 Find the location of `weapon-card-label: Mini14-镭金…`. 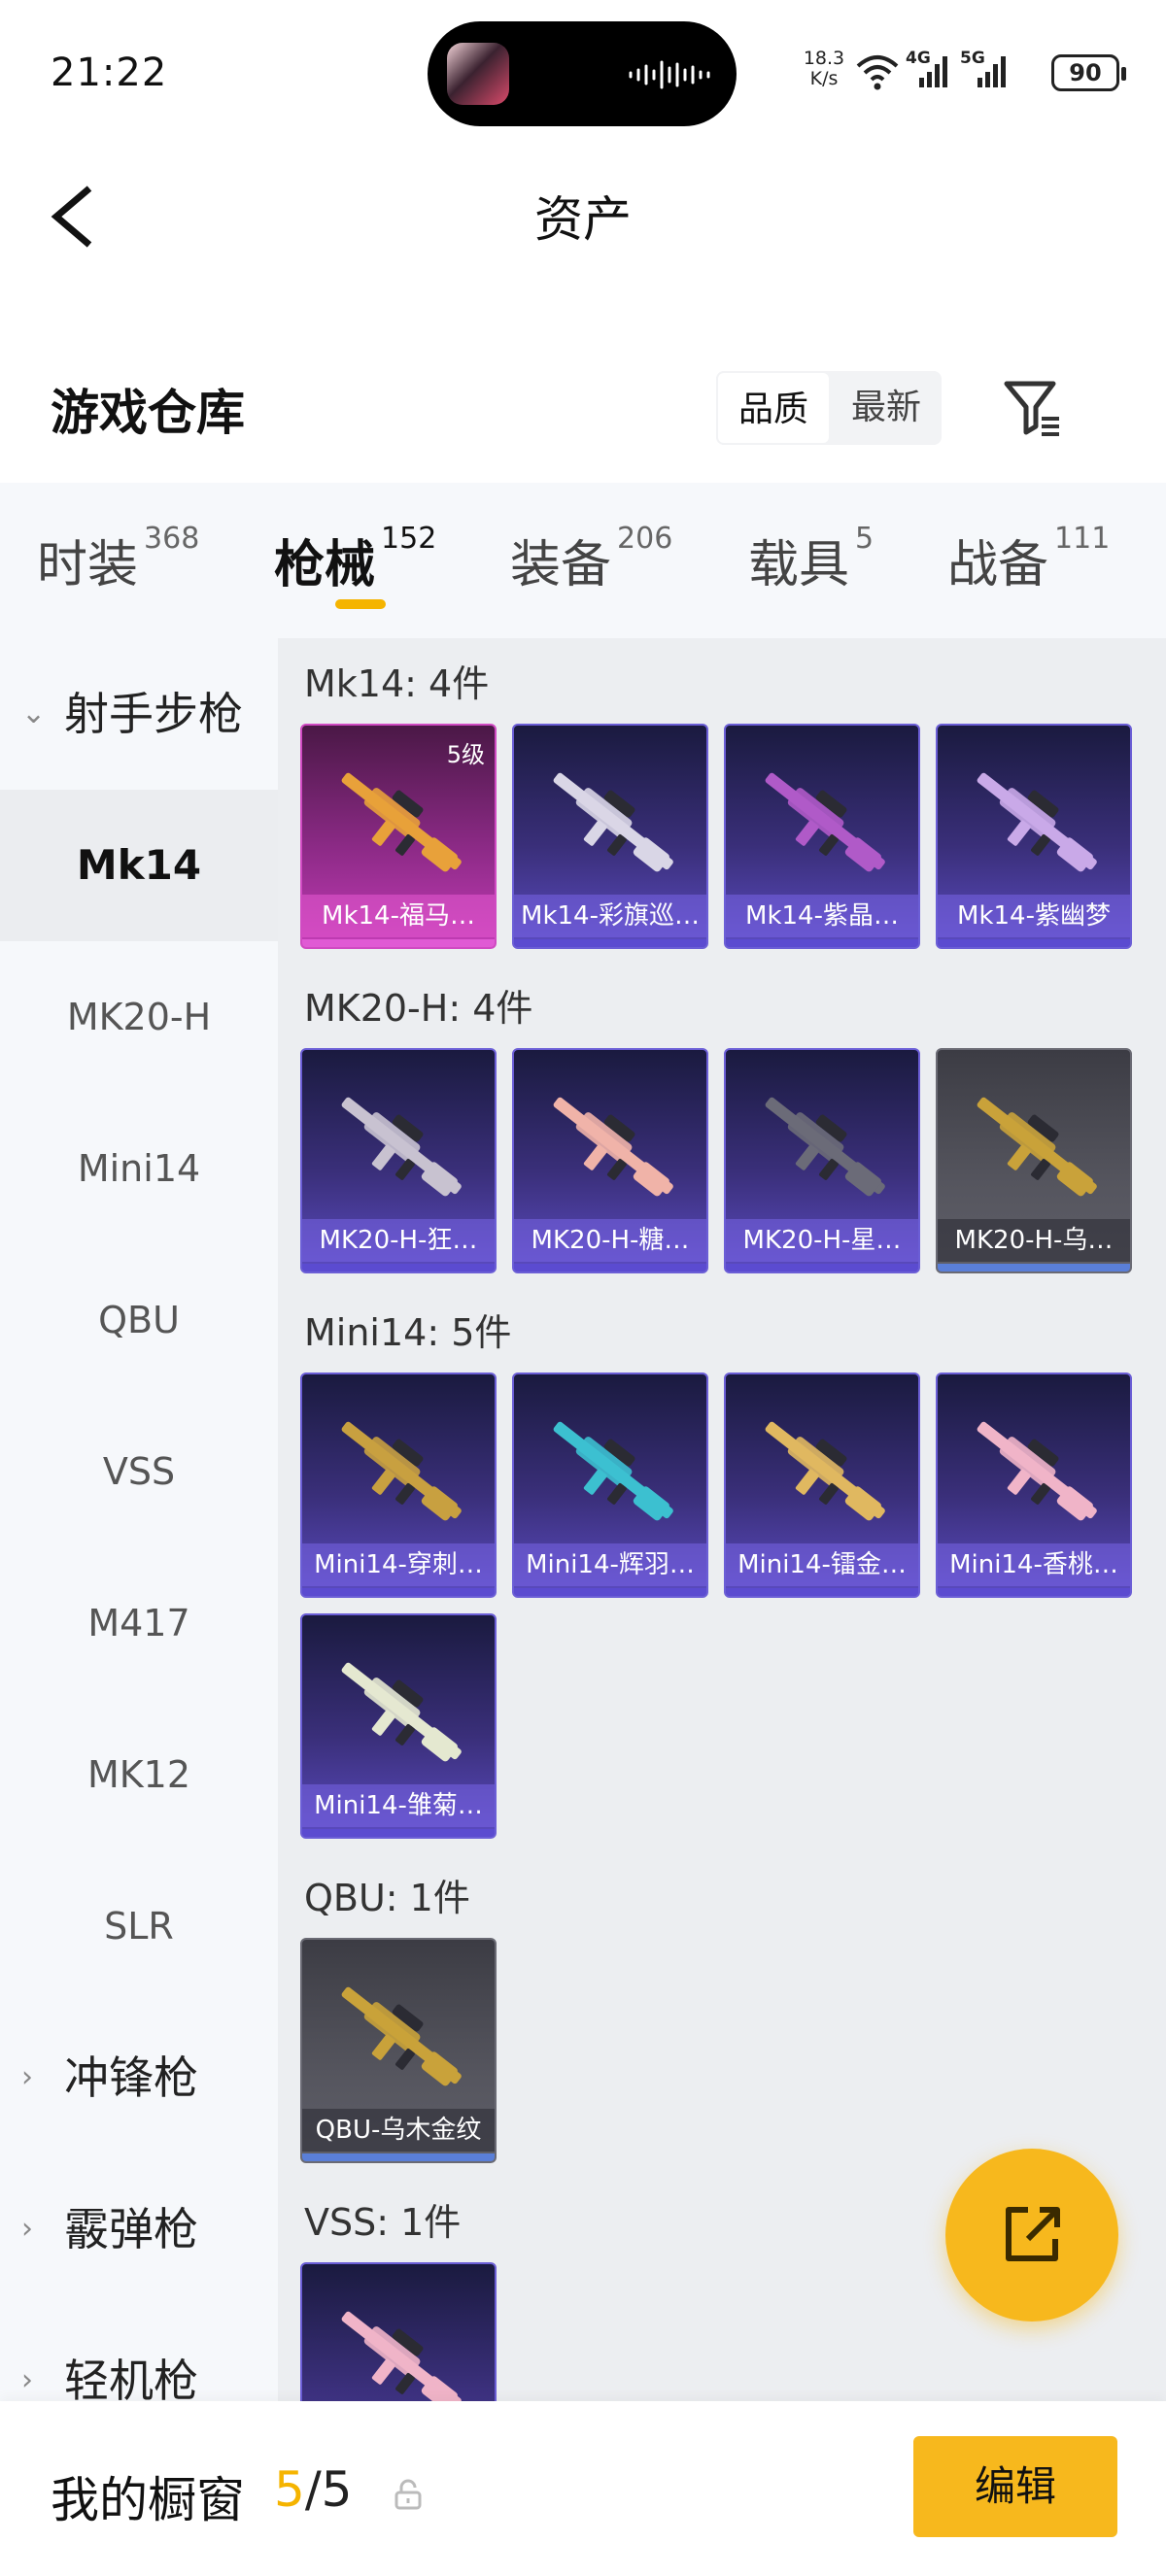

weapon-card-label: Mini14-镭金… is located at coordinates (822, 1564).